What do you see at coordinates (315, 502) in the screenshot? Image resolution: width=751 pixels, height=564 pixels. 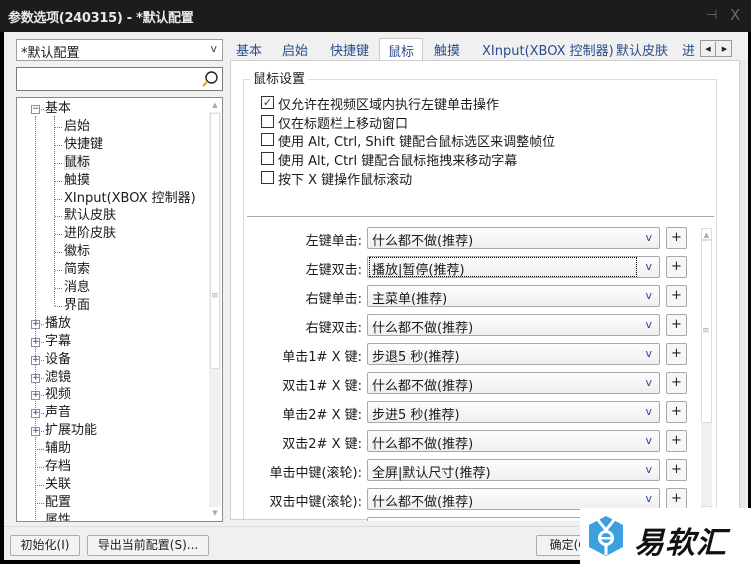 I see `action-label: 双击中键(滚轮):` at bounding box center [315, 502].